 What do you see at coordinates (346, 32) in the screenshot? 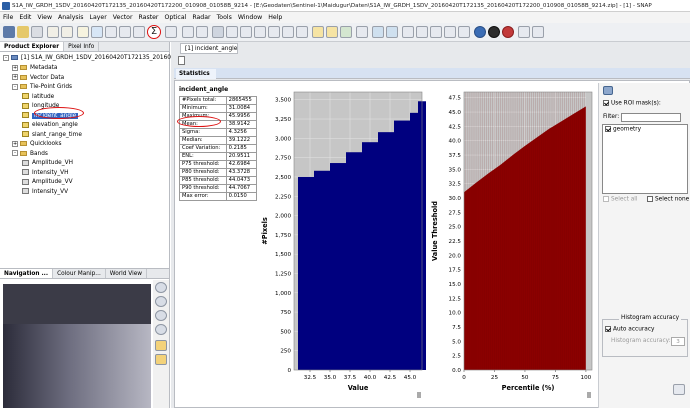
I see `magic-wand-icon` at bounding box center [346, 32].